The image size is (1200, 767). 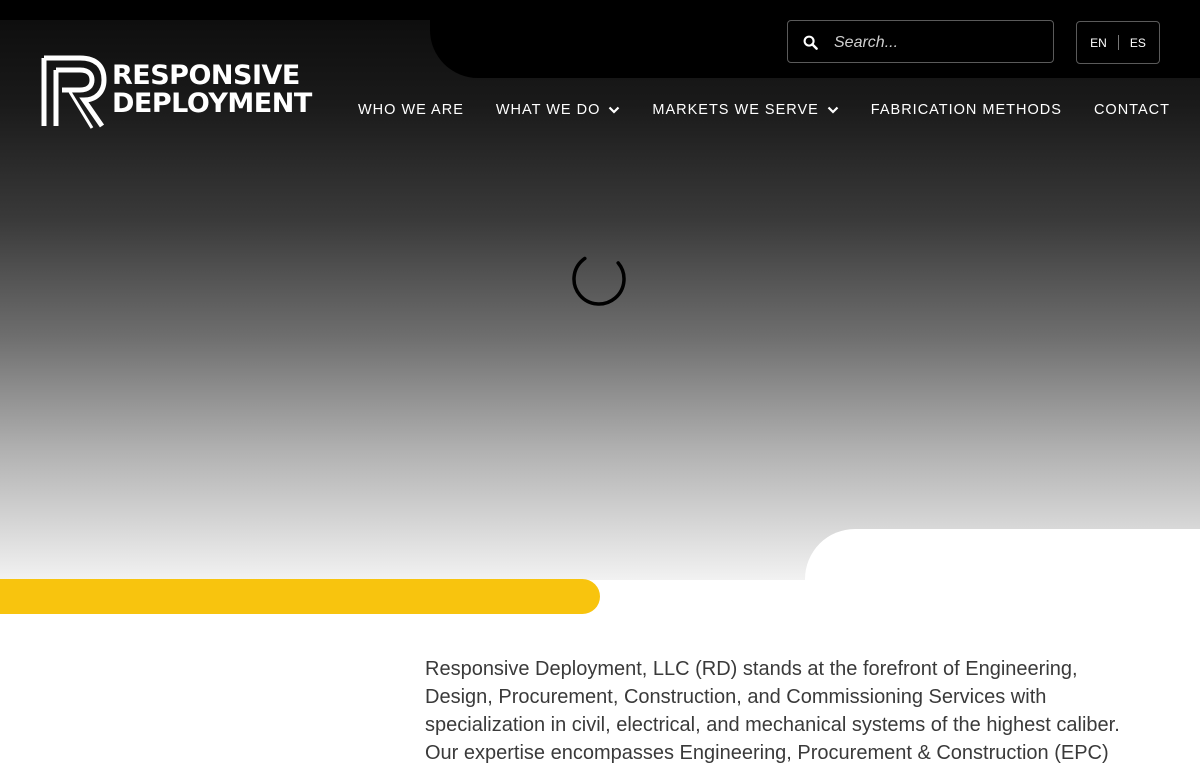 I want to click on nav-item-fabrication-methods: FABRICATION METHODS, so click(x=966, y=110).